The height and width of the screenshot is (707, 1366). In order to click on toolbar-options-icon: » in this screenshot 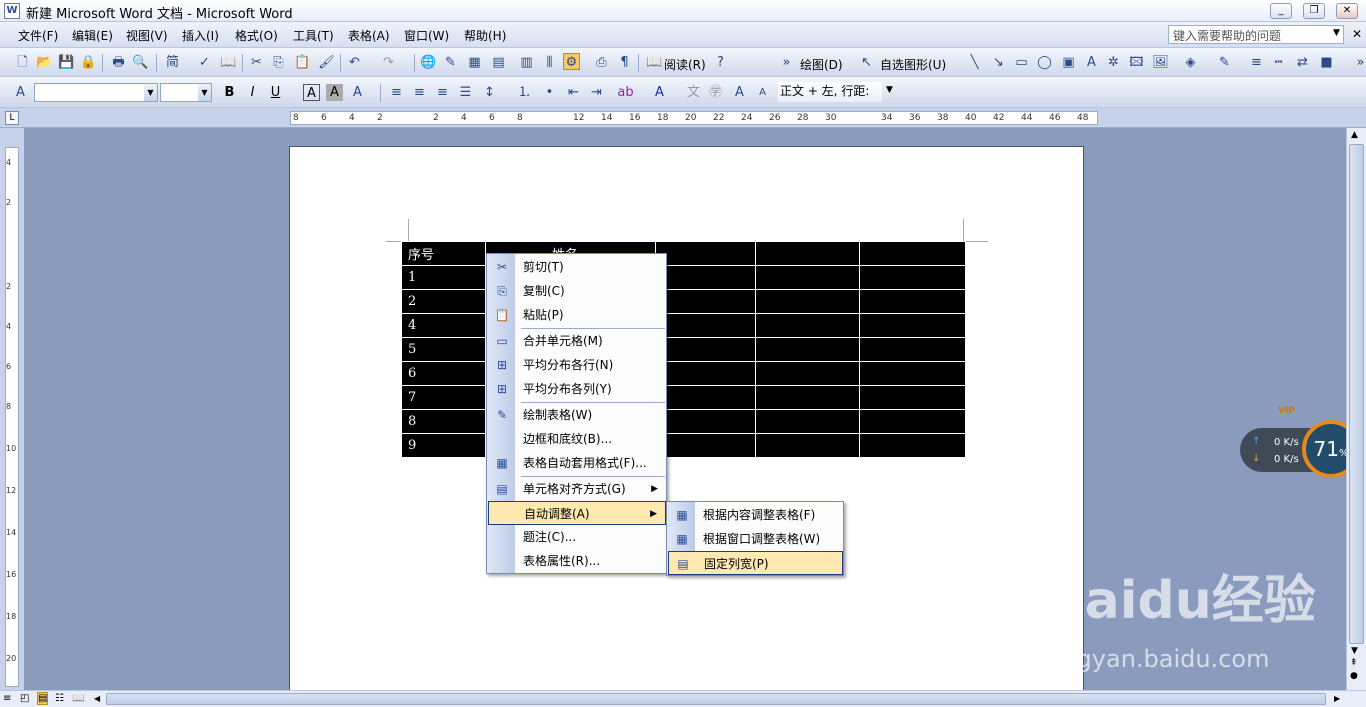, I will do `click(786, 62)`.